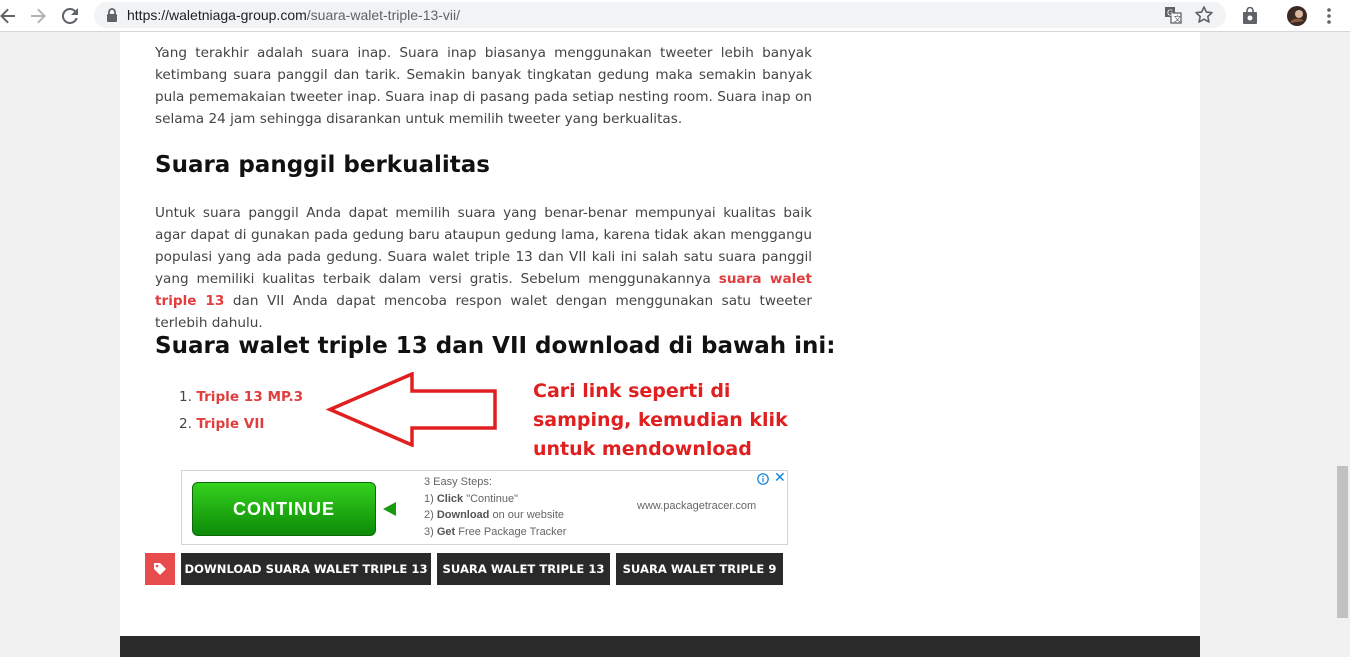  I want to click on ad-step: 2) Download on our website, so click(495, 515).